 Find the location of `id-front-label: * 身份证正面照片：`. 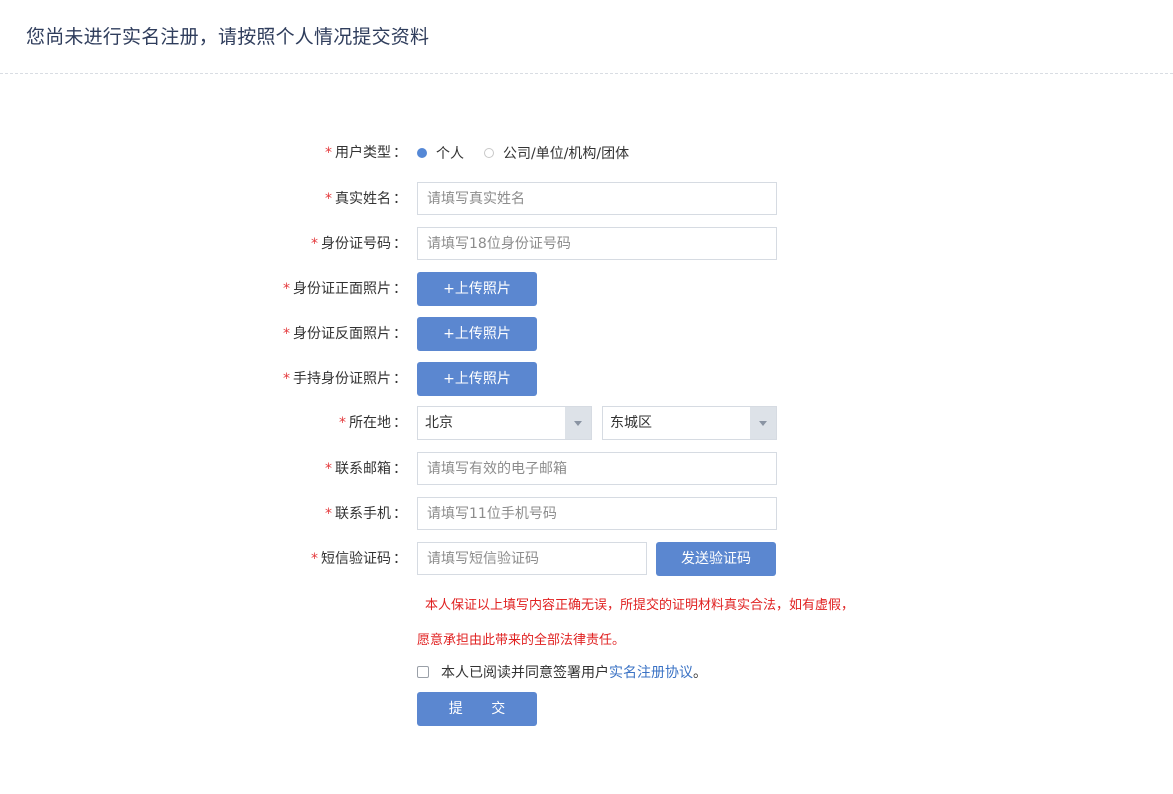

id-front-label: * 身份证正面照片： is located at coordinates (345, 289).